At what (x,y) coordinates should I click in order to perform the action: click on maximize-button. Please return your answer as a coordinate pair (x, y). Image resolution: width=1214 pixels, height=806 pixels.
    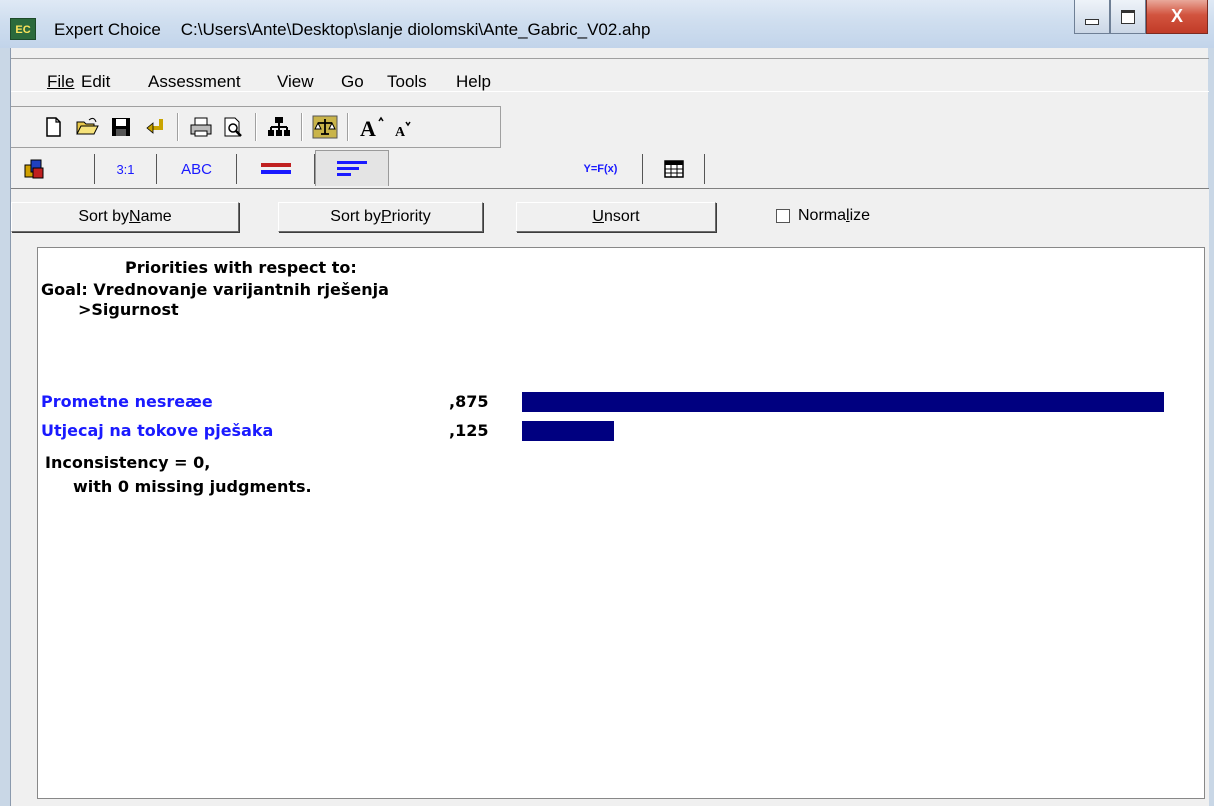
    Looking at the image, I should click on (1128, 17).